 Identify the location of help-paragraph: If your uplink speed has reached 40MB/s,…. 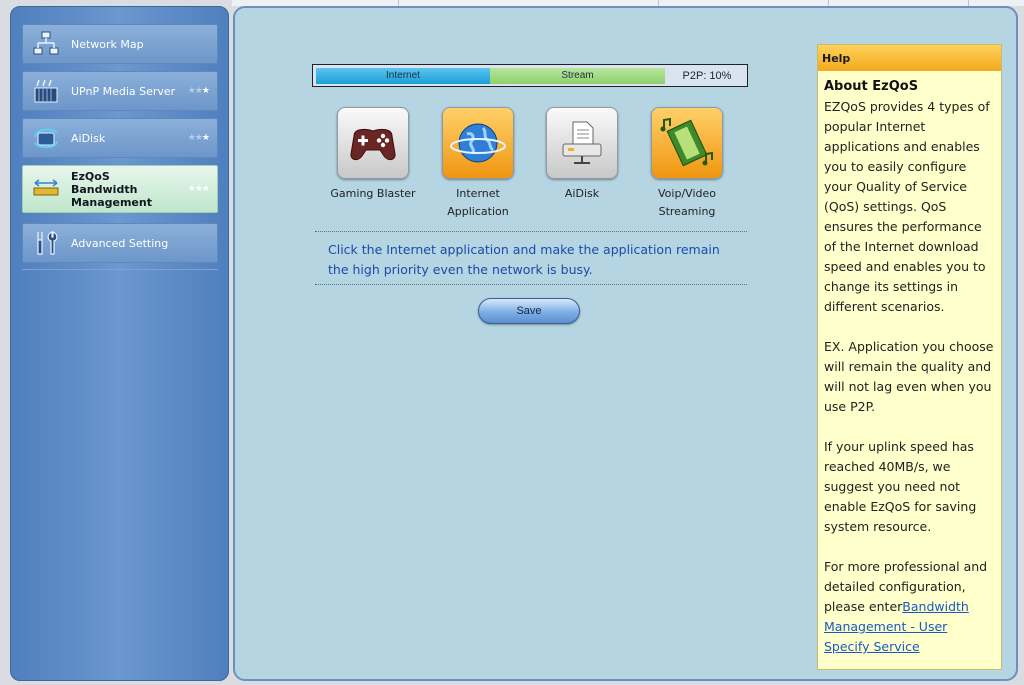
(900, 486).